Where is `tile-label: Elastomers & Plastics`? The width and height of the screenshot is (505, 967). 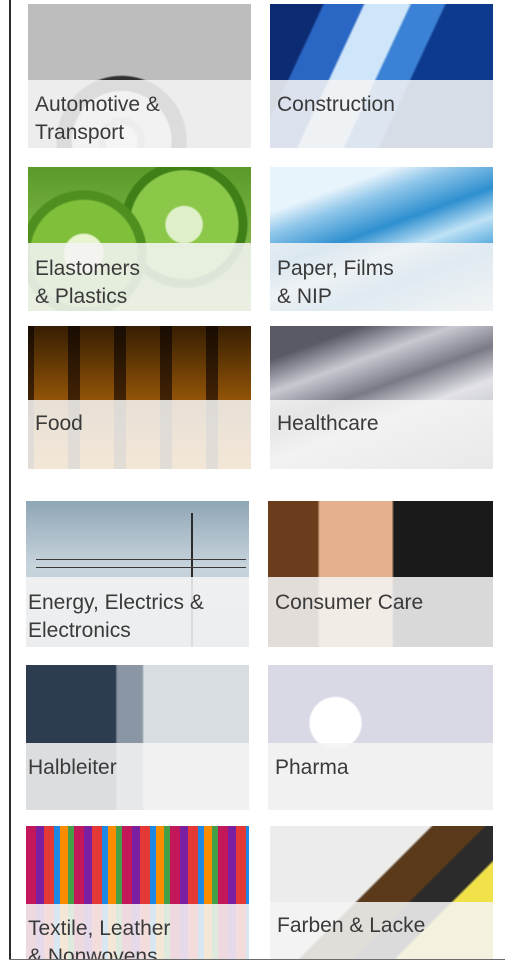 tile-label: Elastomers & Plastics is located at coordinates (88, 282).